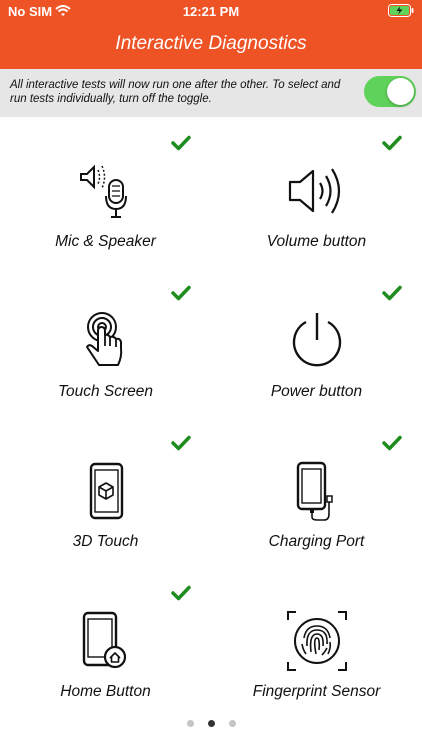  Describe the element at coordinates (316, 391) in the screenshot. I see `tile-label: Power button` at that location.